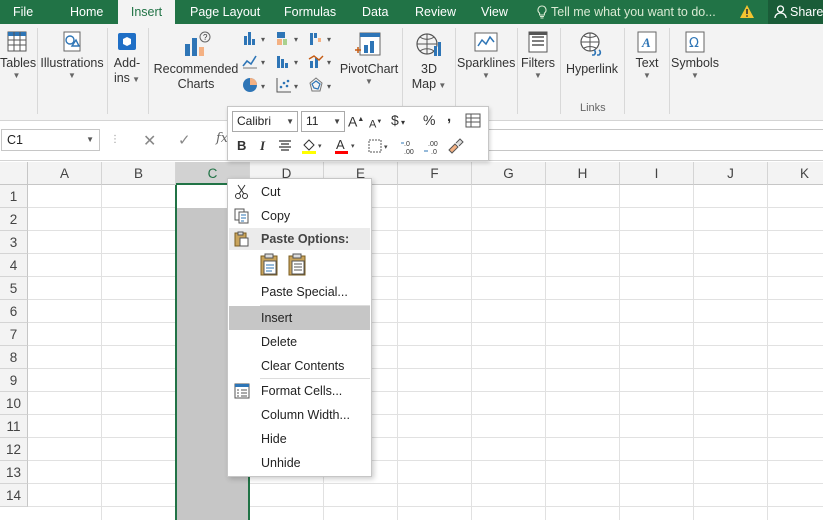 The width and height of the screenshot is (823, 520). Describe the element at coordinates (695, 55) in the screenshot. I see `symbols-button: Ω Symbols ▼` at that location.